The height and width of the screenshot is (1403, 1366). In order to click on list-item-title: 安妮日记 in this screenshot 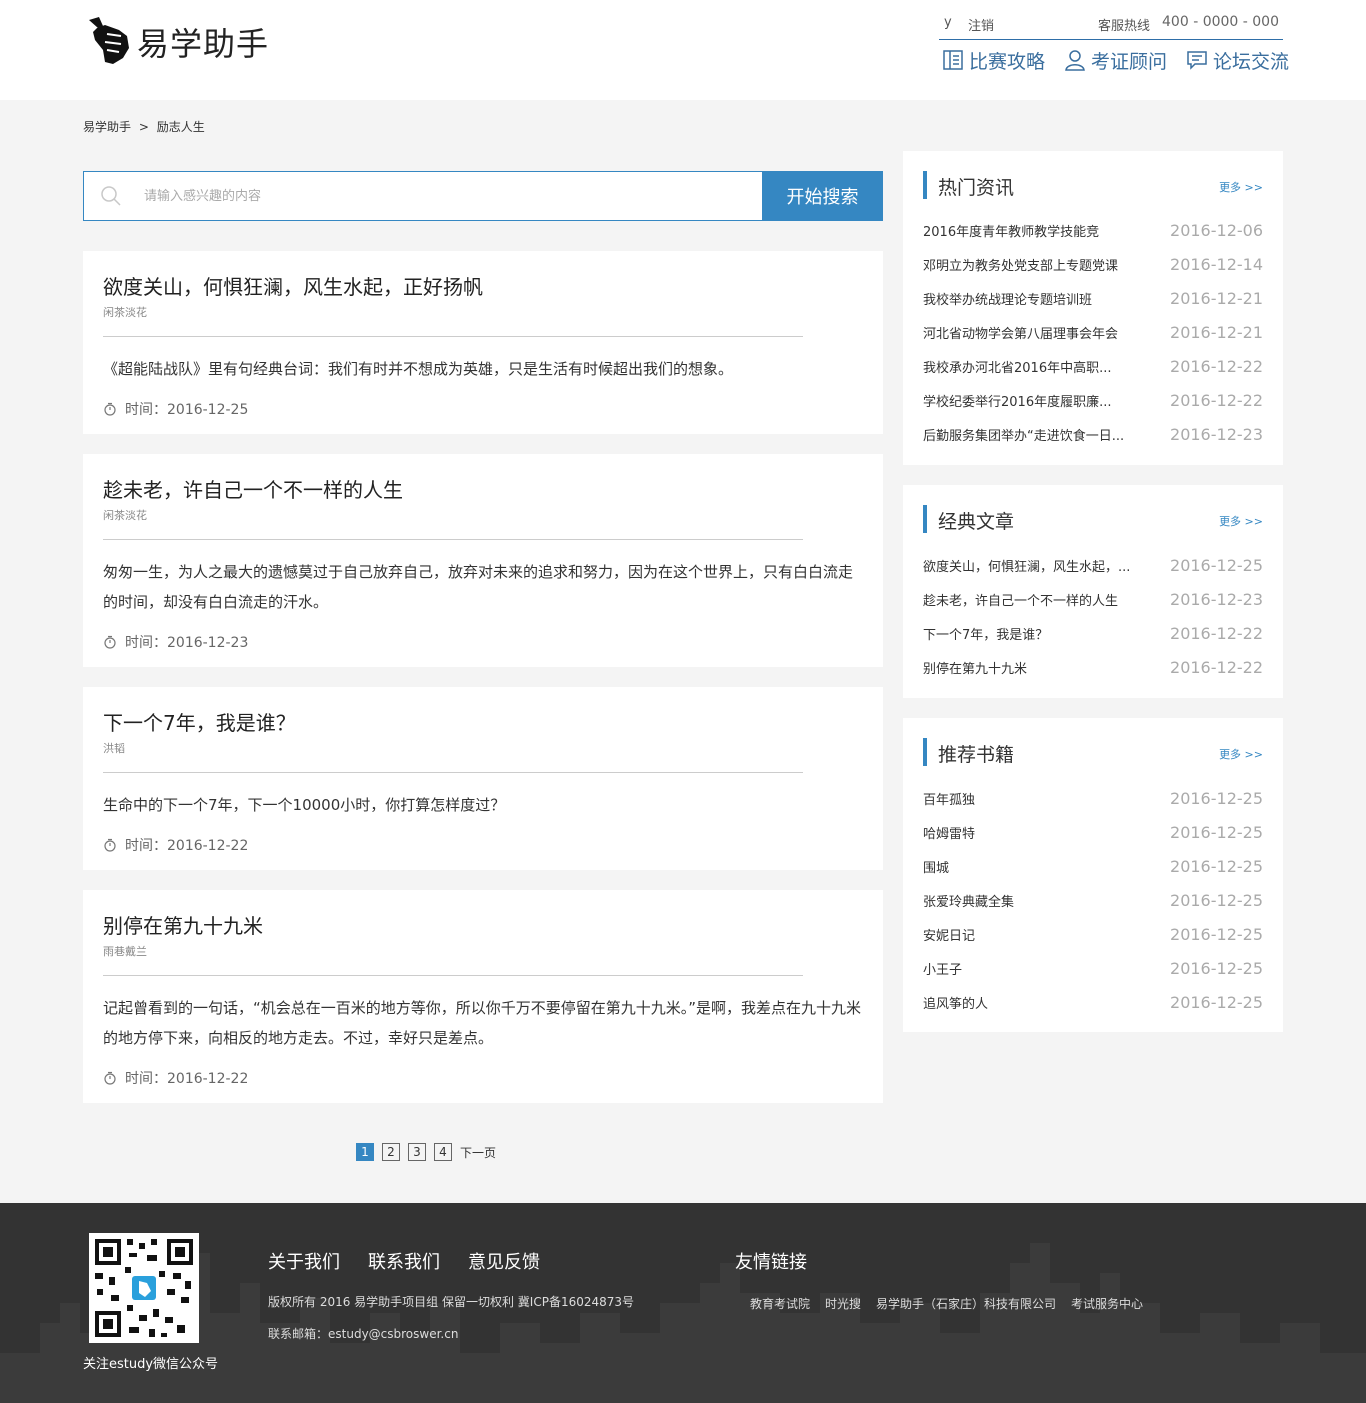, I will do `click(1035, 934)`.